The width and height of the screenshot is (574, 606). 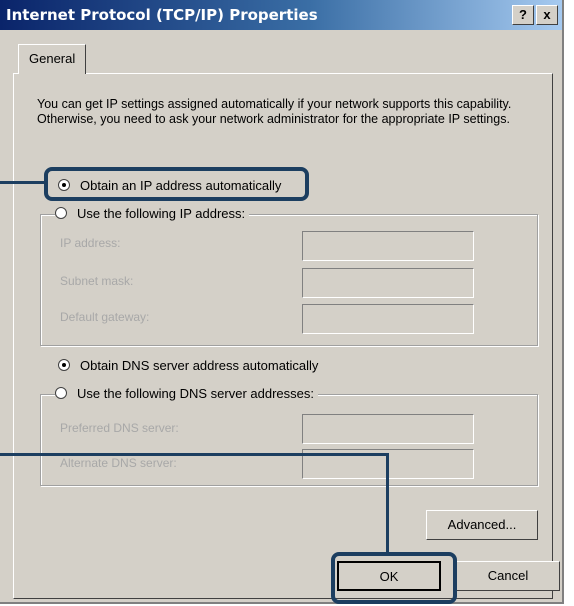 What do you see at coordinates (105, 317) in the screenshot?
I see `default-gateway-label: Default gateway:` at bounding box center [105, 317].